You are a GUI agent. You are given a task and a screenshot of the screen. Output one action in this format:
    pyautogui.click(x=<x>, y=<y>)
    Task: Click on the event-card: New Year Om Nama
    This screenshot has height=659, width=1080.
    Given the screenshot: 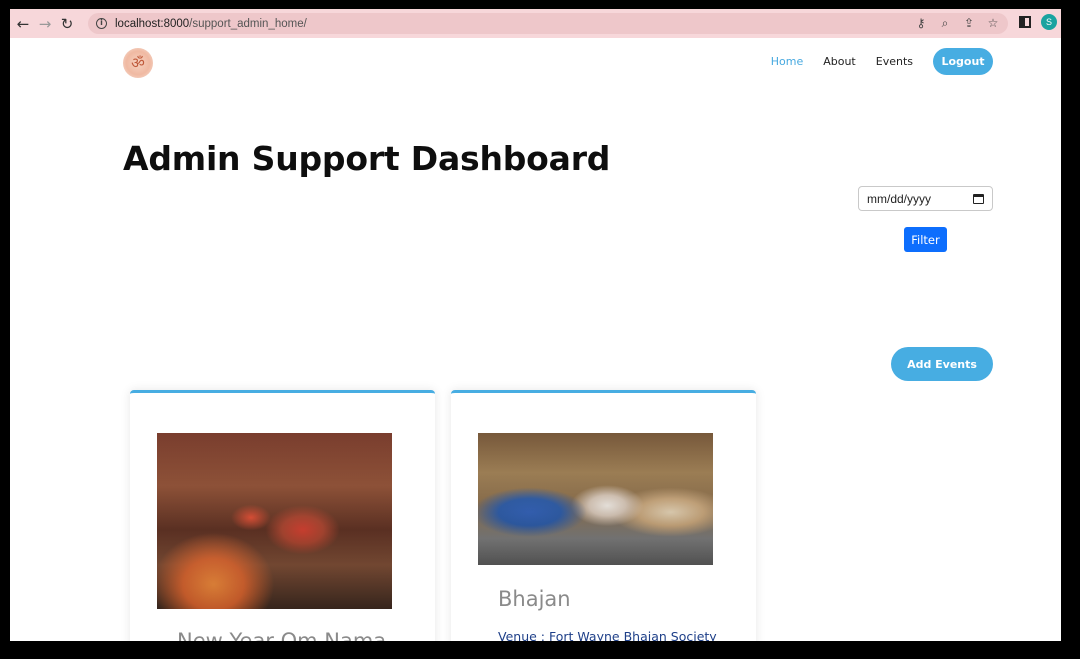 What is the action you would take?
    pyautogui.click(x=282, y=515)
    